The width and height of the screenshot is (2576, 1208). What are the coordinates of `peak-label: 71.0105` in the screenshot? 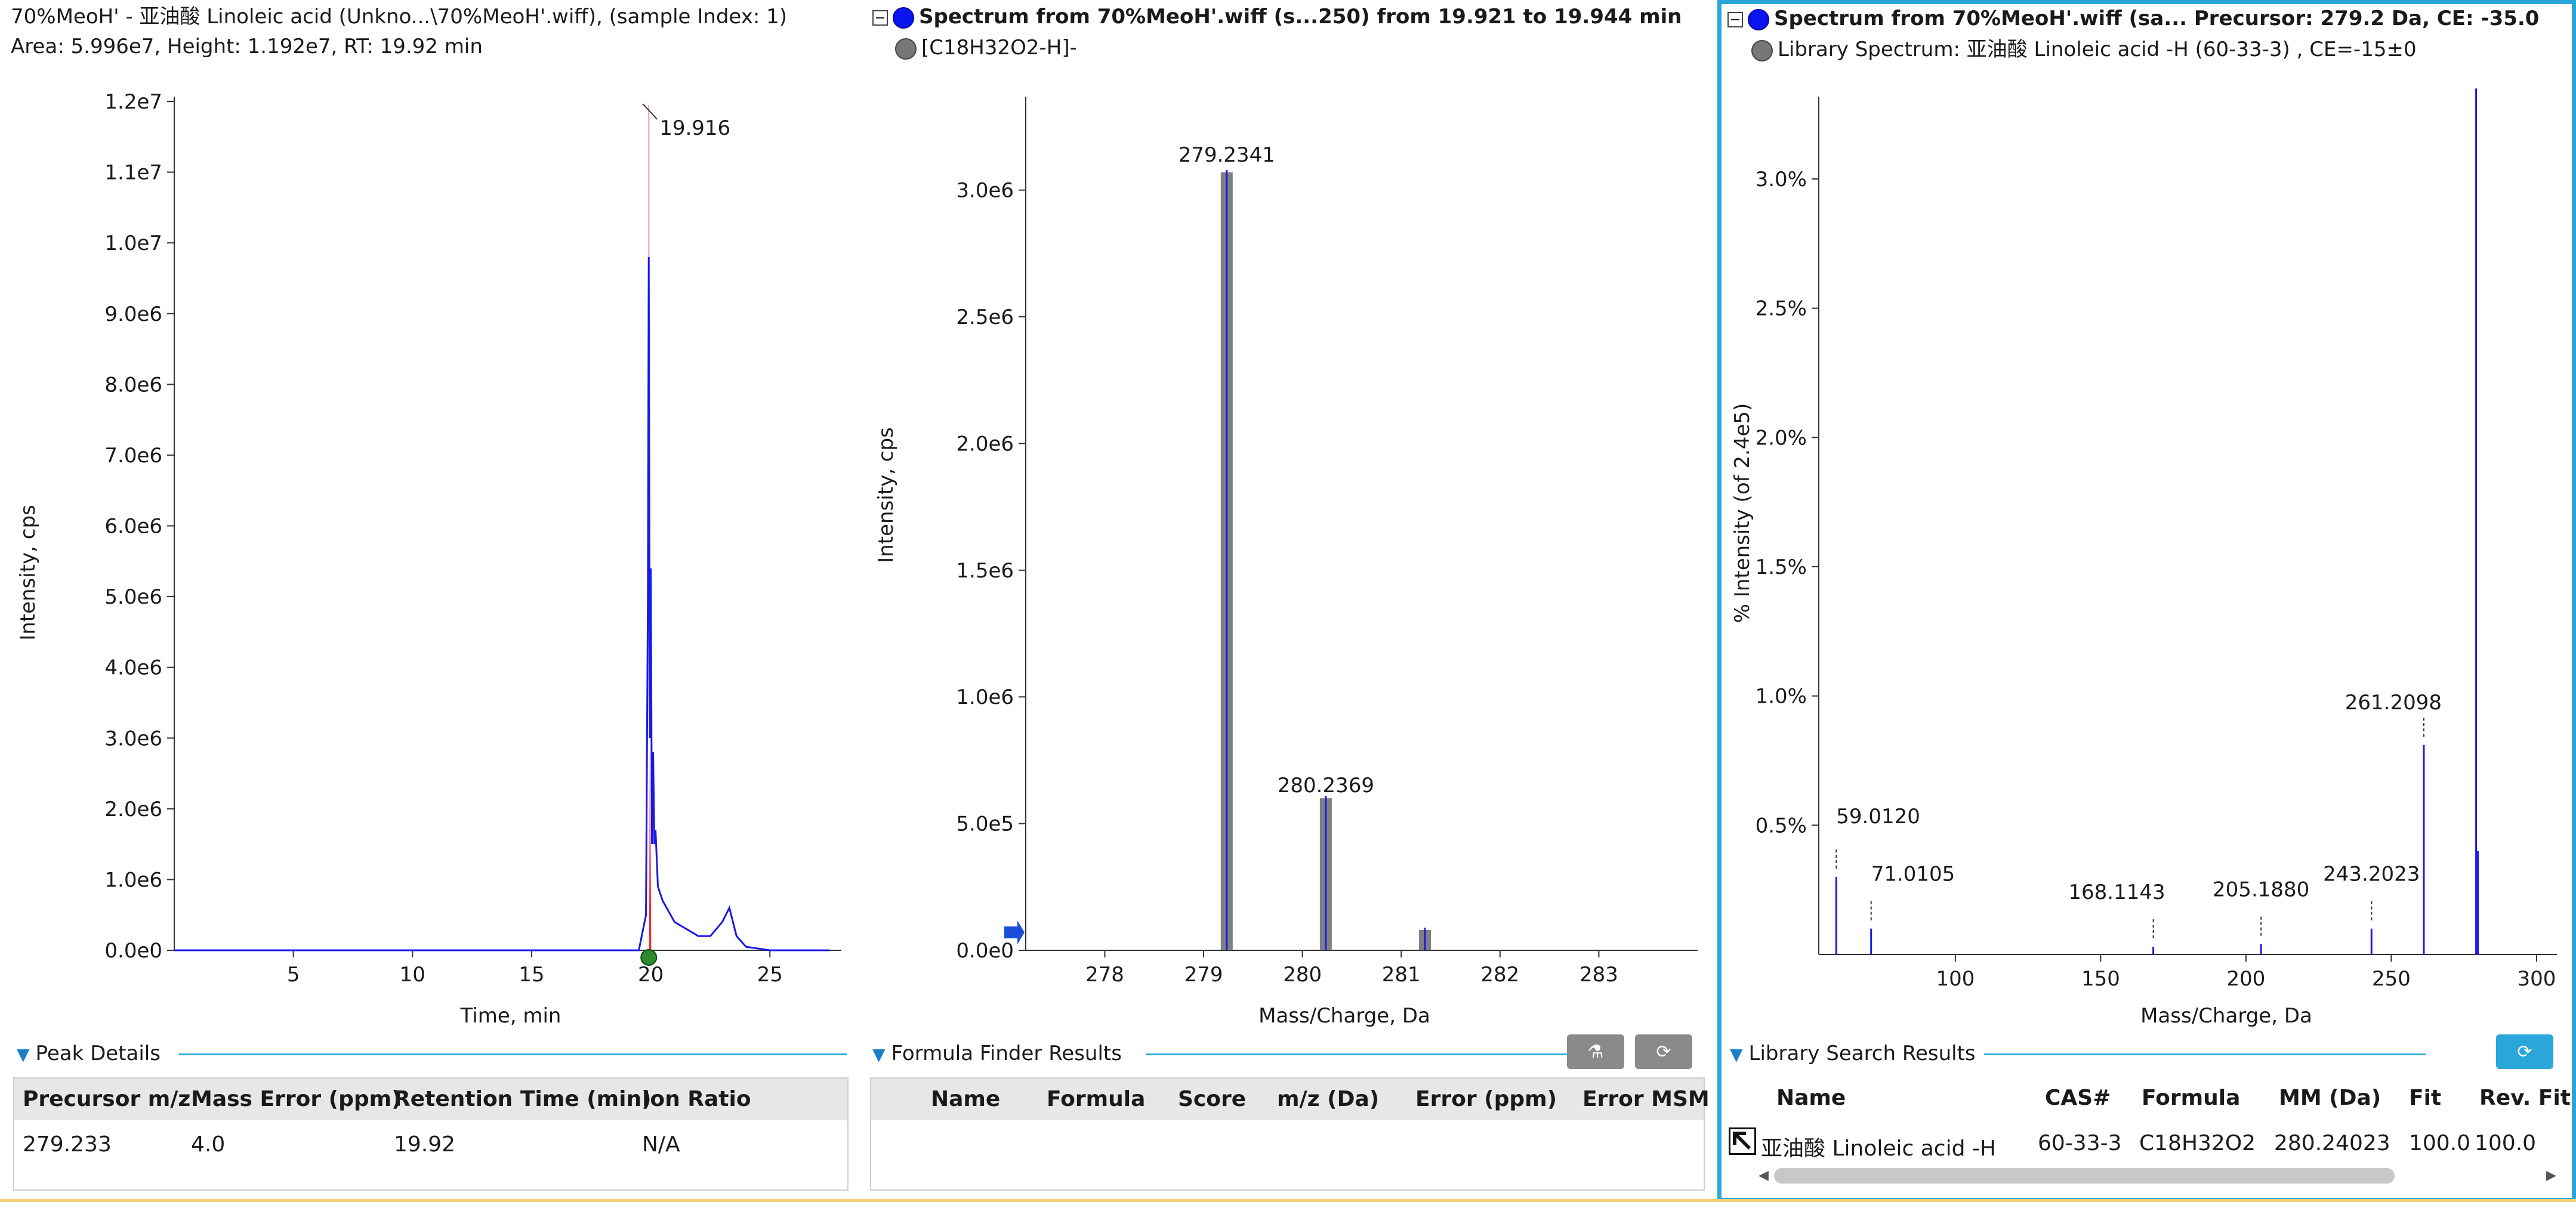 It's located at (1913, 874).